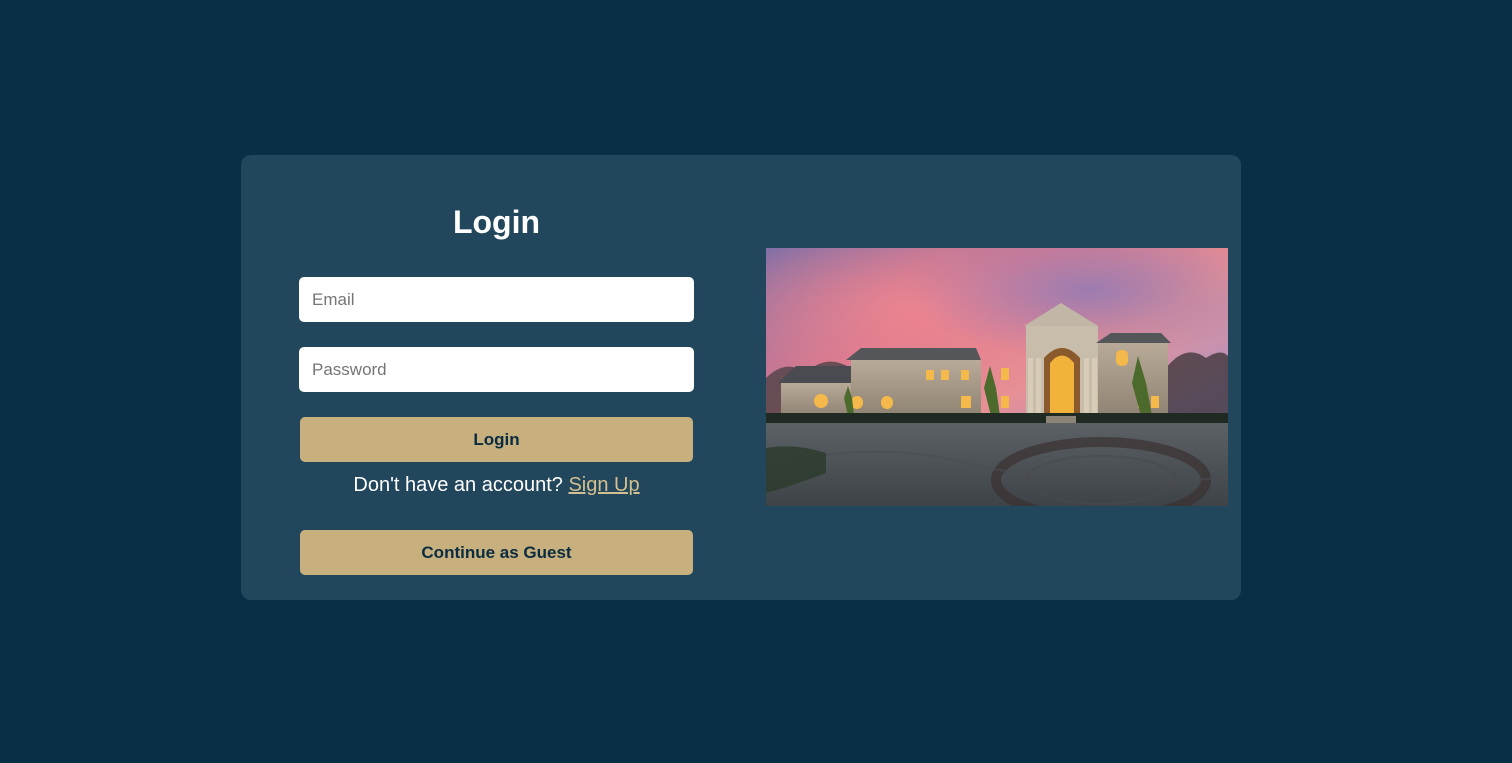 This screenshot has width=1512, height=763. Describe the element at coordinates (997, 377) in the screenshot. I see `mansion-photo` at that location.